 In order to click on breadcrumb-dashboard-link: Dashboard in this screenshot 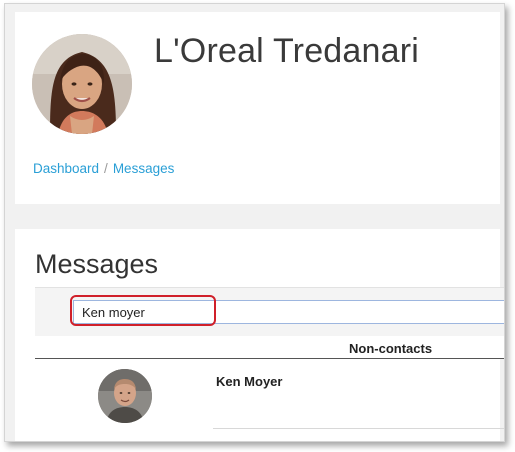, I will do `click(66, 168)`.